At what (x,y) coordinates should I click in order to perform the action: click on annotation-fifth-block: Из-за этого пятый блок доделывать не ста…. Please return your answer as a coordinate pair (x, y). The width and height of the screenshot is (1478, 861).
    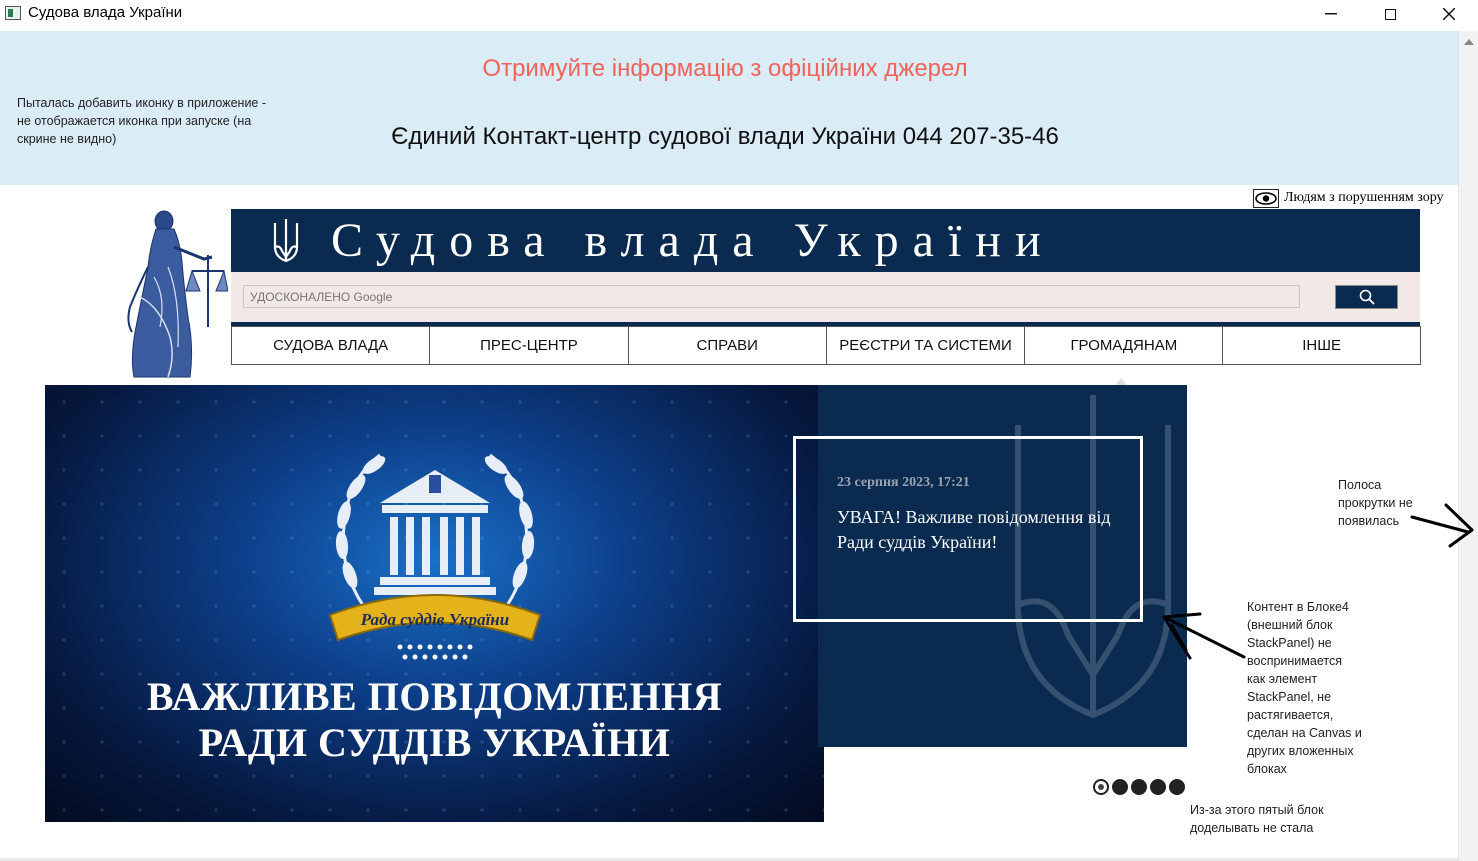
    Looking at the image, I should click on (1257, 819).